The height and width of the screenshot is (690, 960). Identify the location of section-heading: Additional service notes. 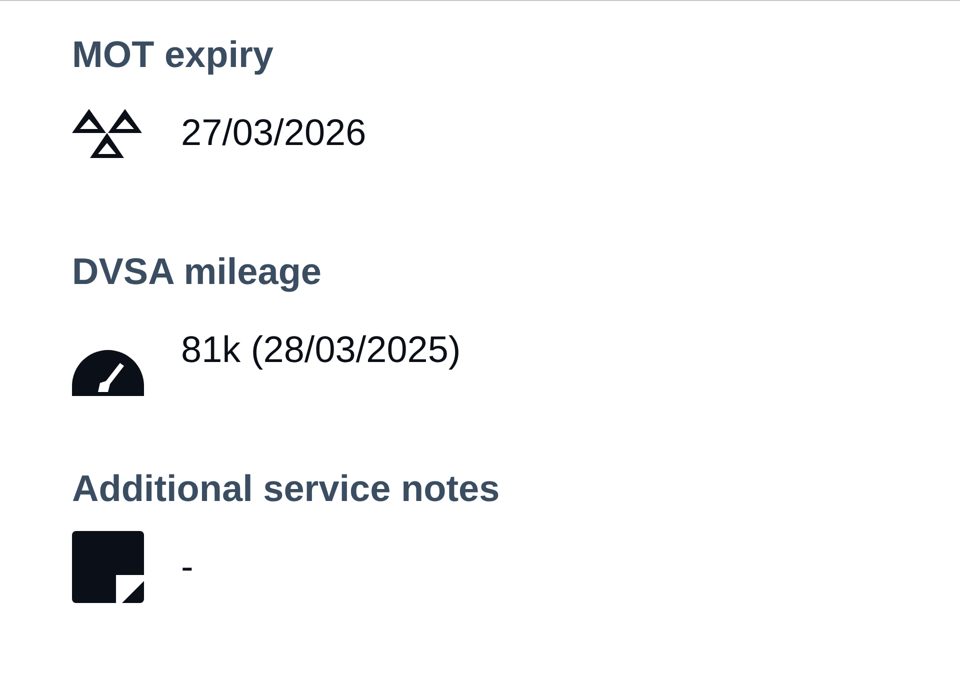
(286, 489).